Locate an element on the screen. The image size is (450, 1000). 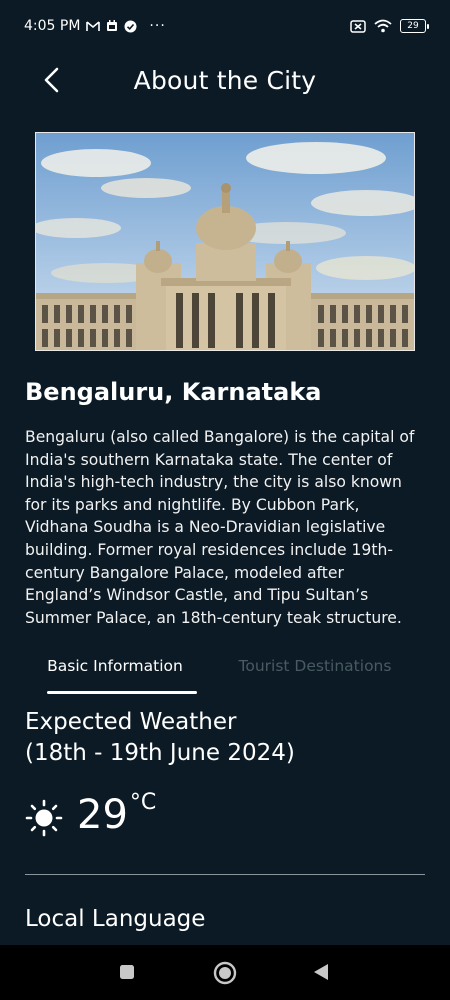
more-notifications-icon: ··· is located at coordinates (157, 26).